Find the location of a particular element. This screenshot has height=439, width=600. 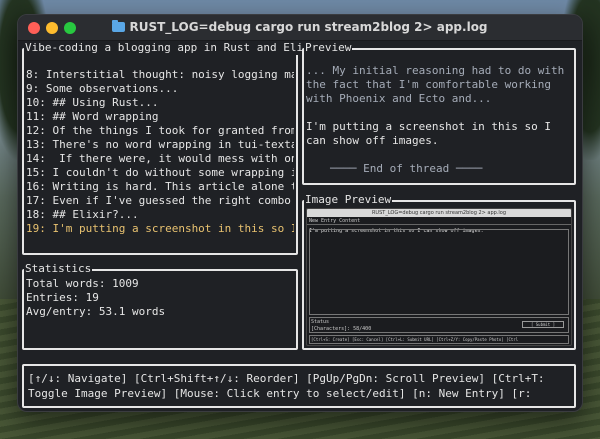

thumbnail-tabs: New Entry Content is located at coordinates (439, 221).